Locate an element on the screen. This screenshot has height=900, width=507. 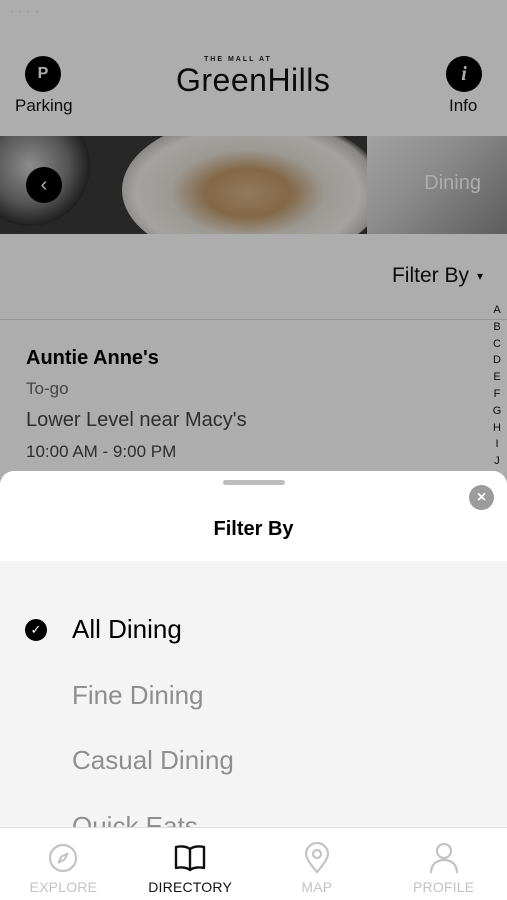
tab-explore: EXPLORE is located at coordinates (63, 864).